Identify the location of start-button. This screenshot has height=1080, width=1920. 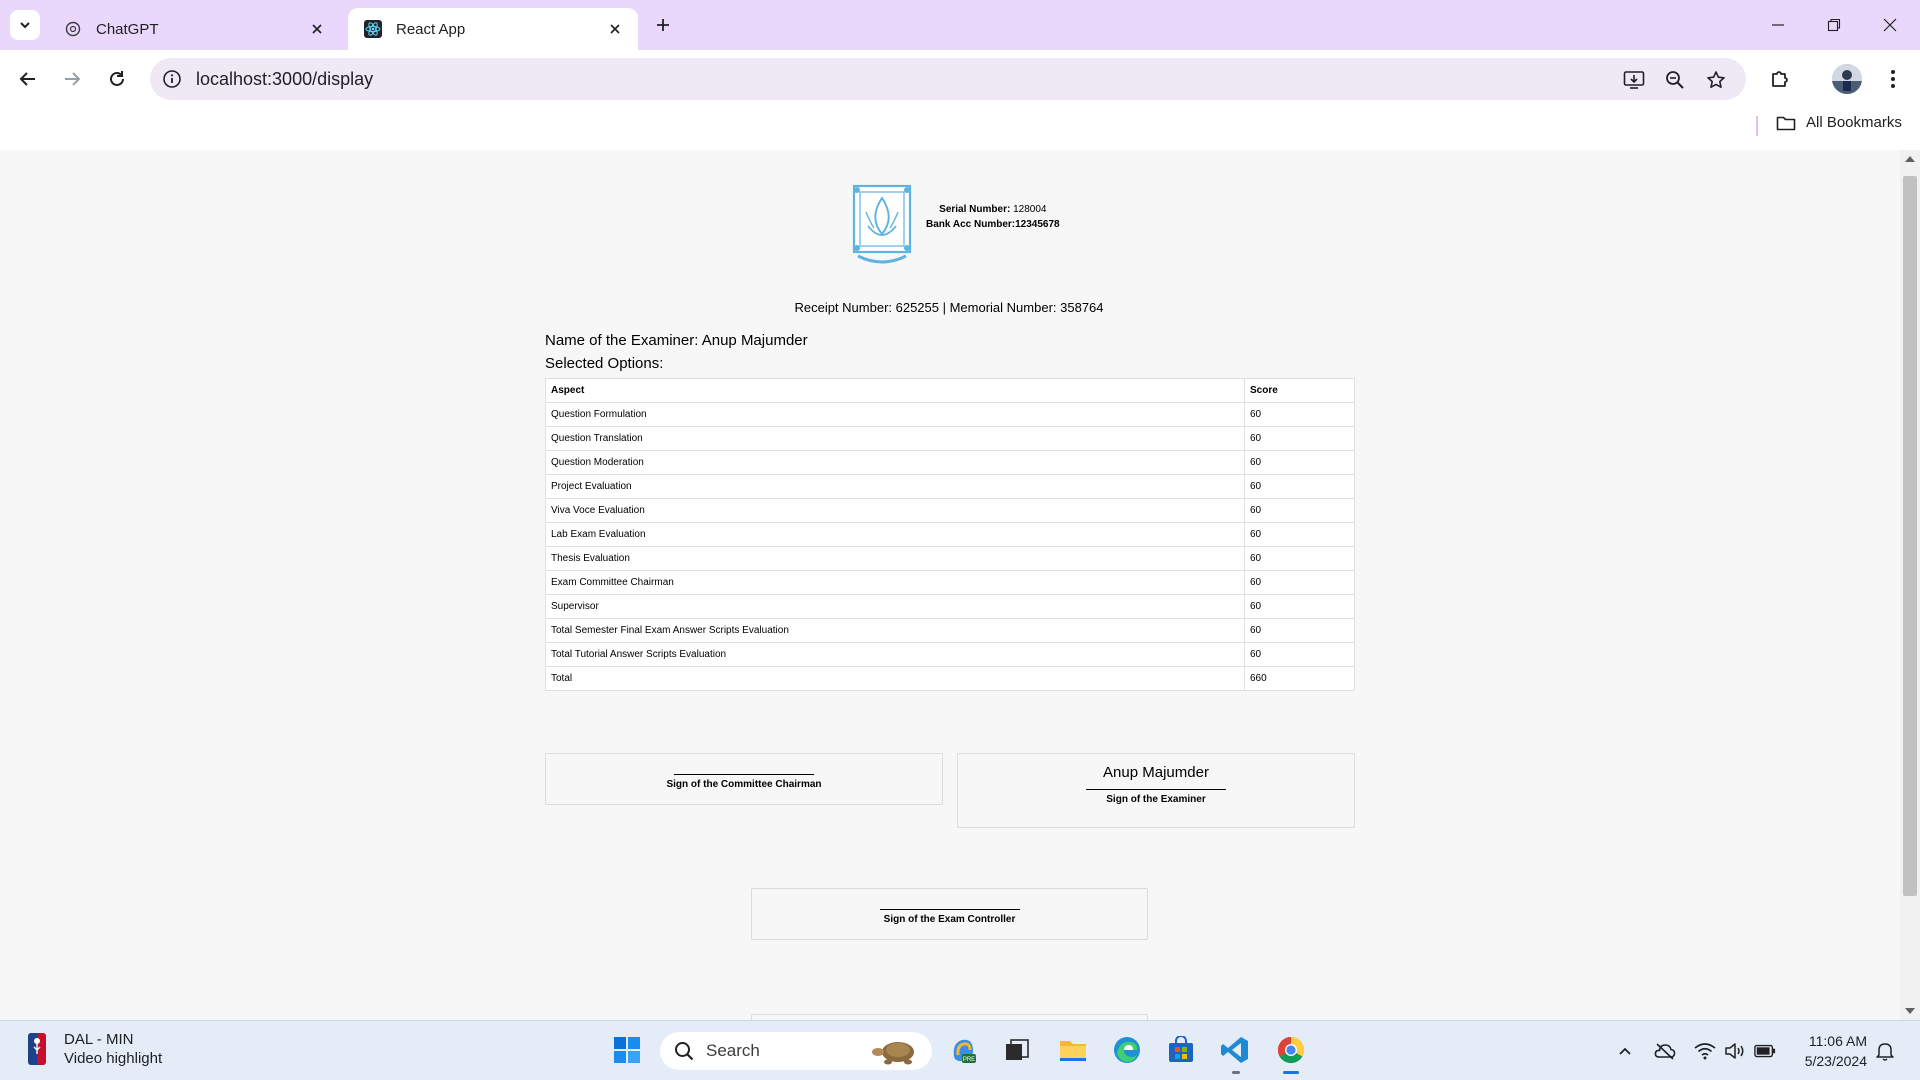
(627, 1050).